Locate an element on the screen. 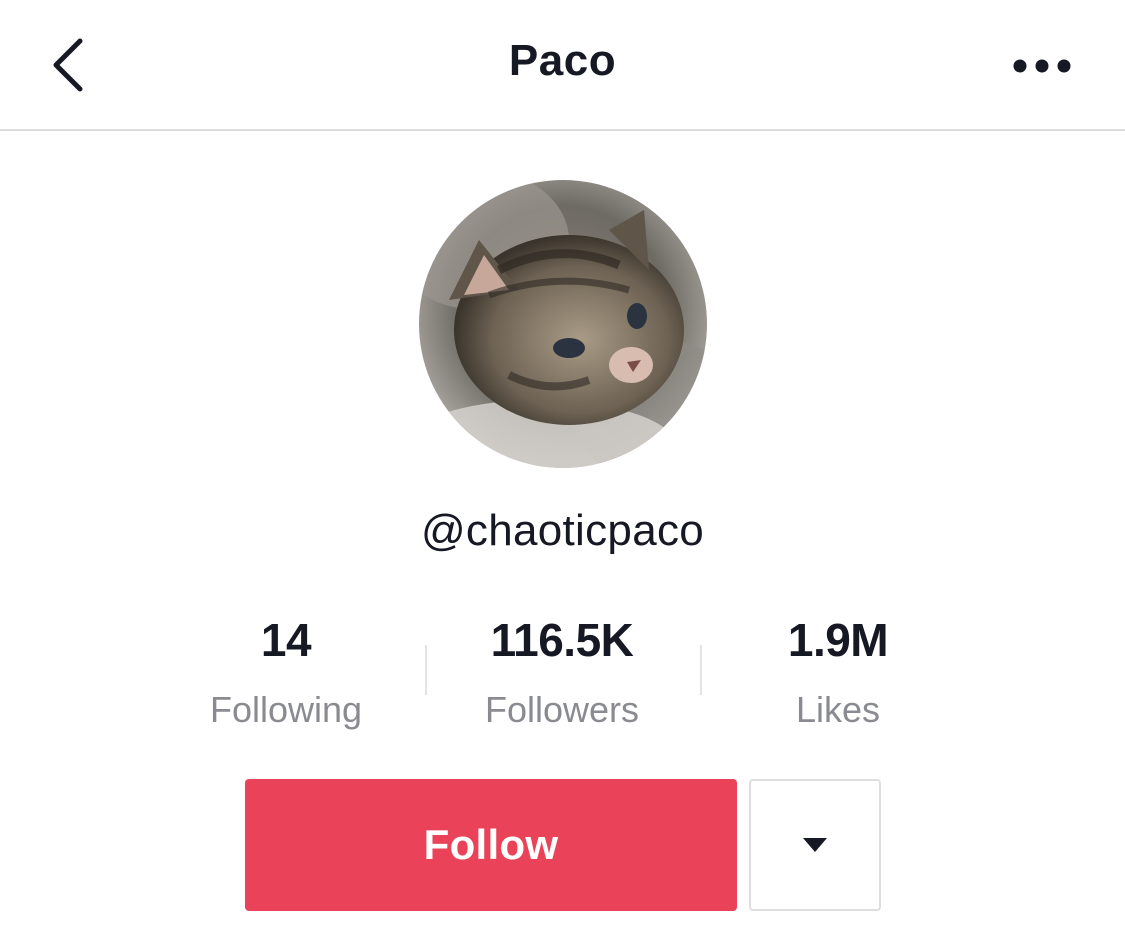  stat-likes: 1.9M Likes is located at coordinates (838, 672).